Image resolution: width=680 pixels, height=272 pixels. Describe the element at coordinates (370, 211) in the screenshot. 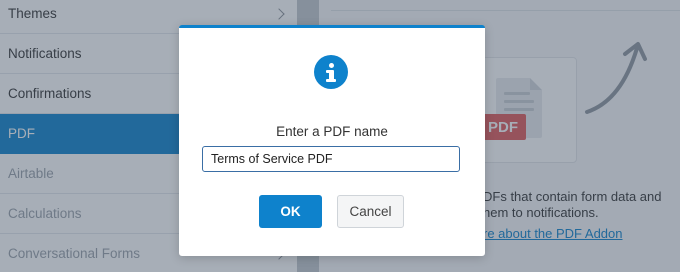

I see `cancel-button: Cancel` at that location.